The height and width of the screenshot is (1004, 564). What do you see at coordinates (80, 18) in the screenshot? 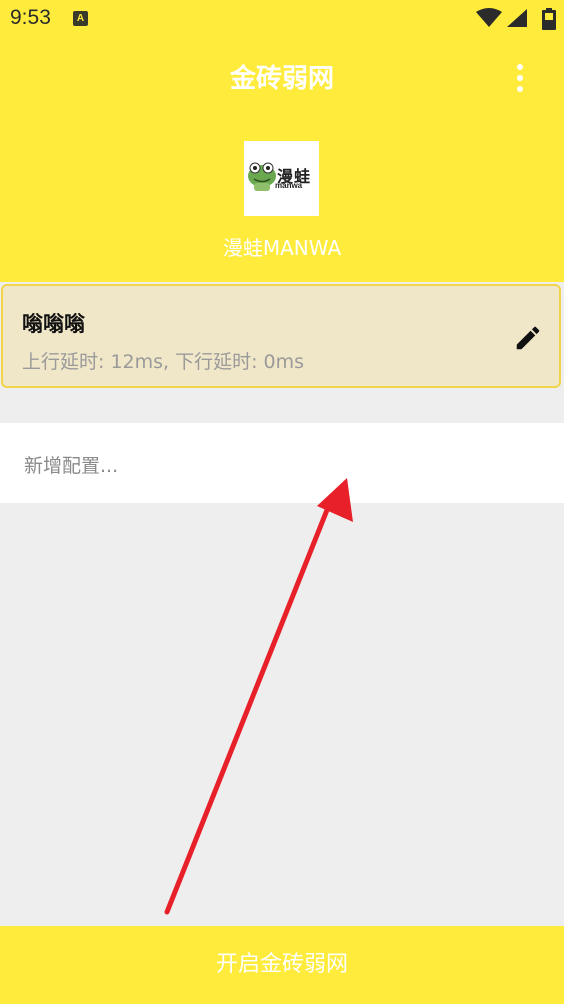
I see `notification-icon: A` at bounding box center [80, 18].